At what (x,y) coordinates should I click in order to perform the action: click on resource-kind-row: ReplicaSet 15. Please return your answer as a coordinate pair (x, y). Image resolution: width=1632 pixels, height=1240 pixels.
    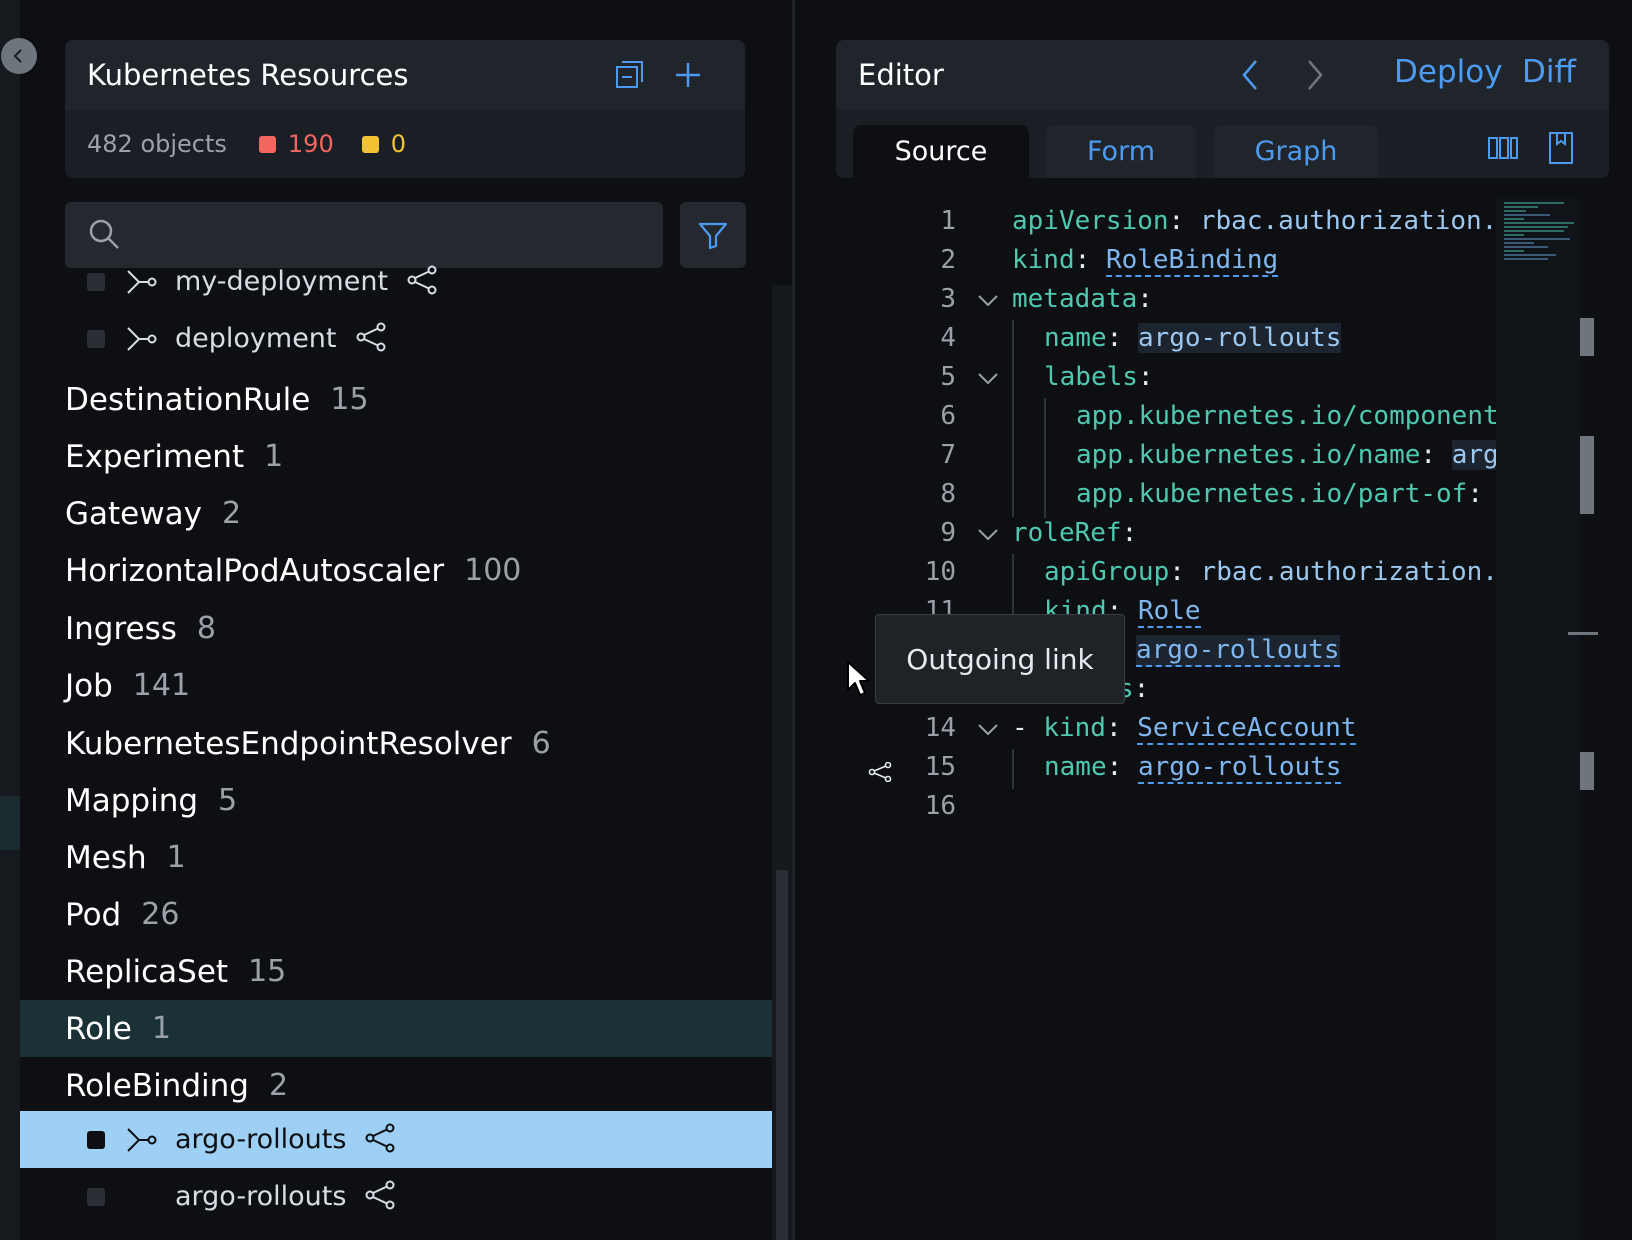
    Looking at the image, I should click on (396, 971).